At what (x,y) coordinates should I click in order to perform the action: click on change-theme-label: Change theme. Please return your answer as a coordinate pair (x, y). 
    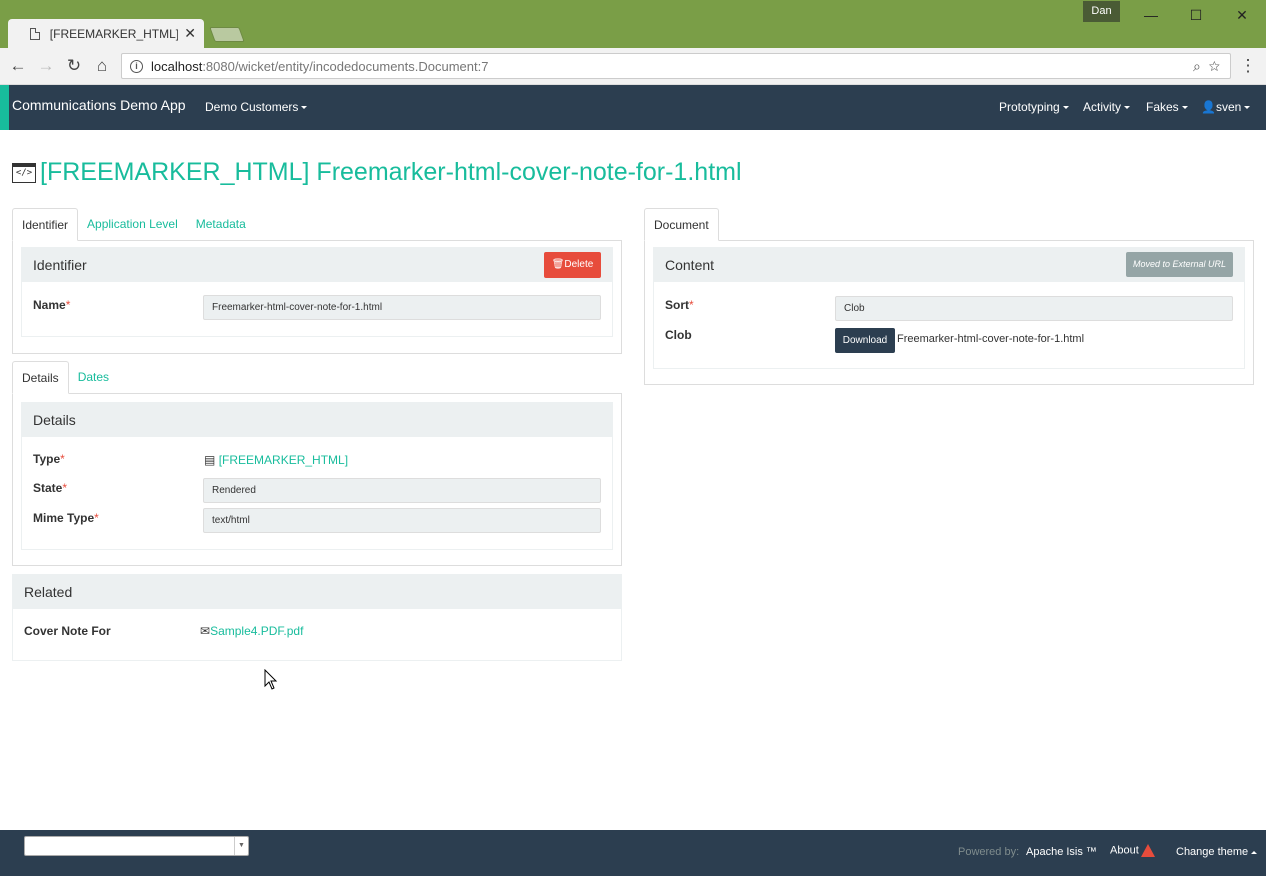
    Looking at the image, I should click on (1212, 852).